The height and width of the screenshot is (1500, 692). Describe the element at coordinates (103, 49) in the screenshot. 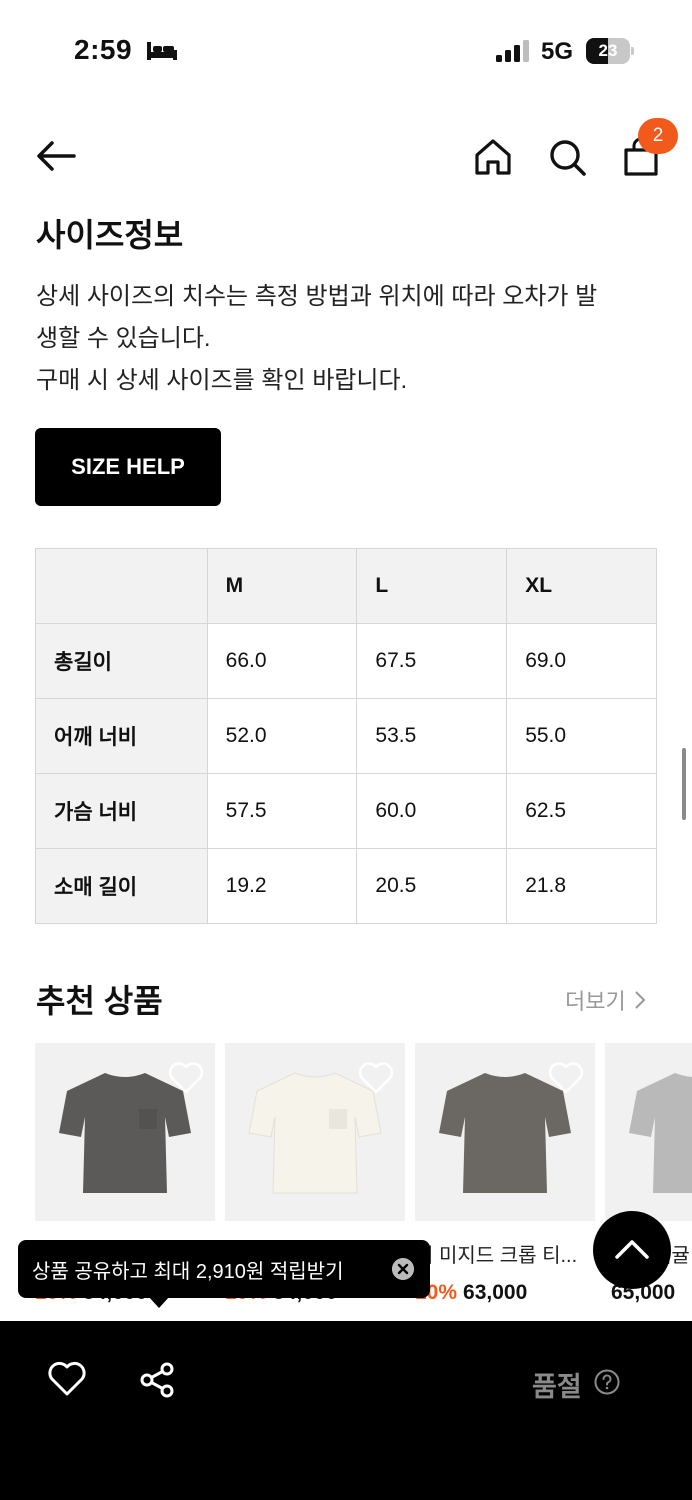

I see `status-time: 2:59` at that location.